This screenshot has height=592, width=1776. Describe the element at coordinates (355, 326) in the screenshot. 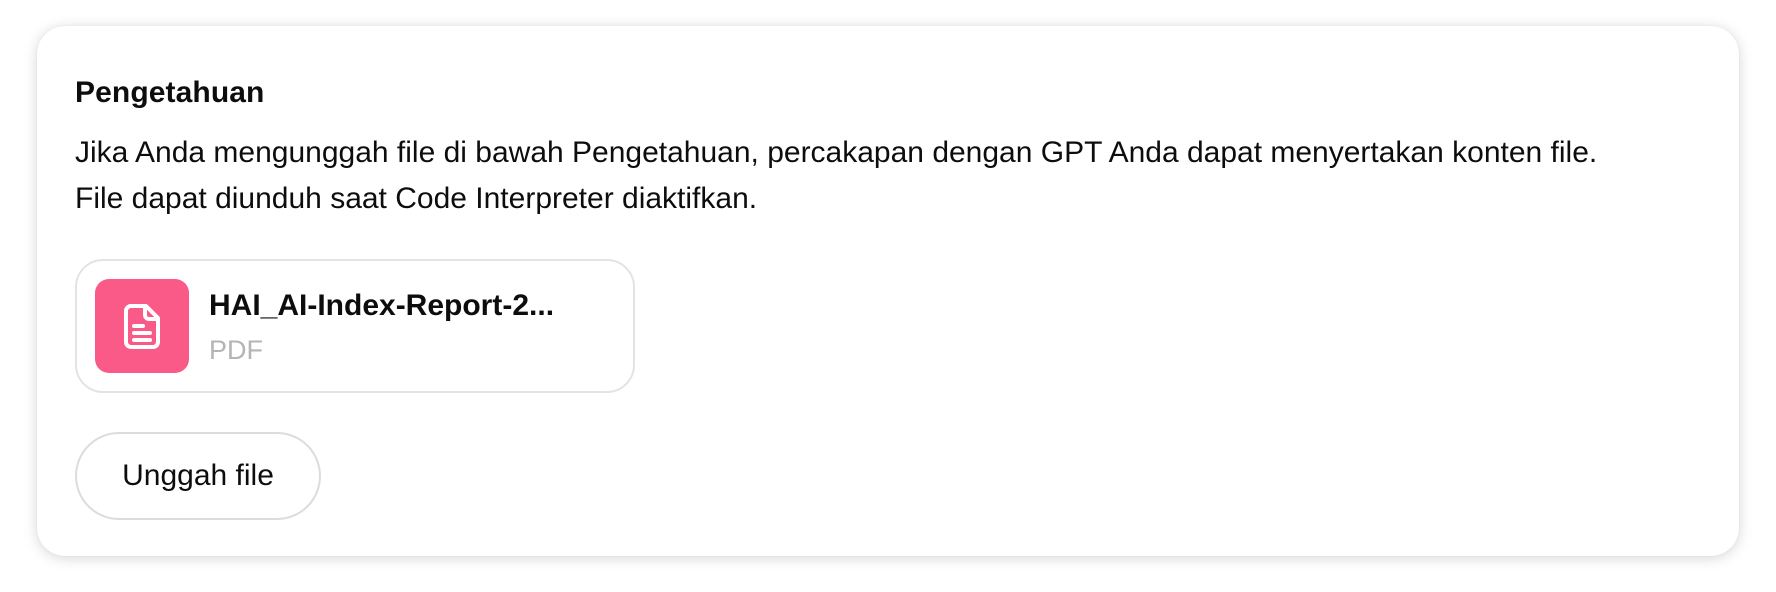

I see `file-chip: HAI_AI-Index-Report-2... PDF` at that location.